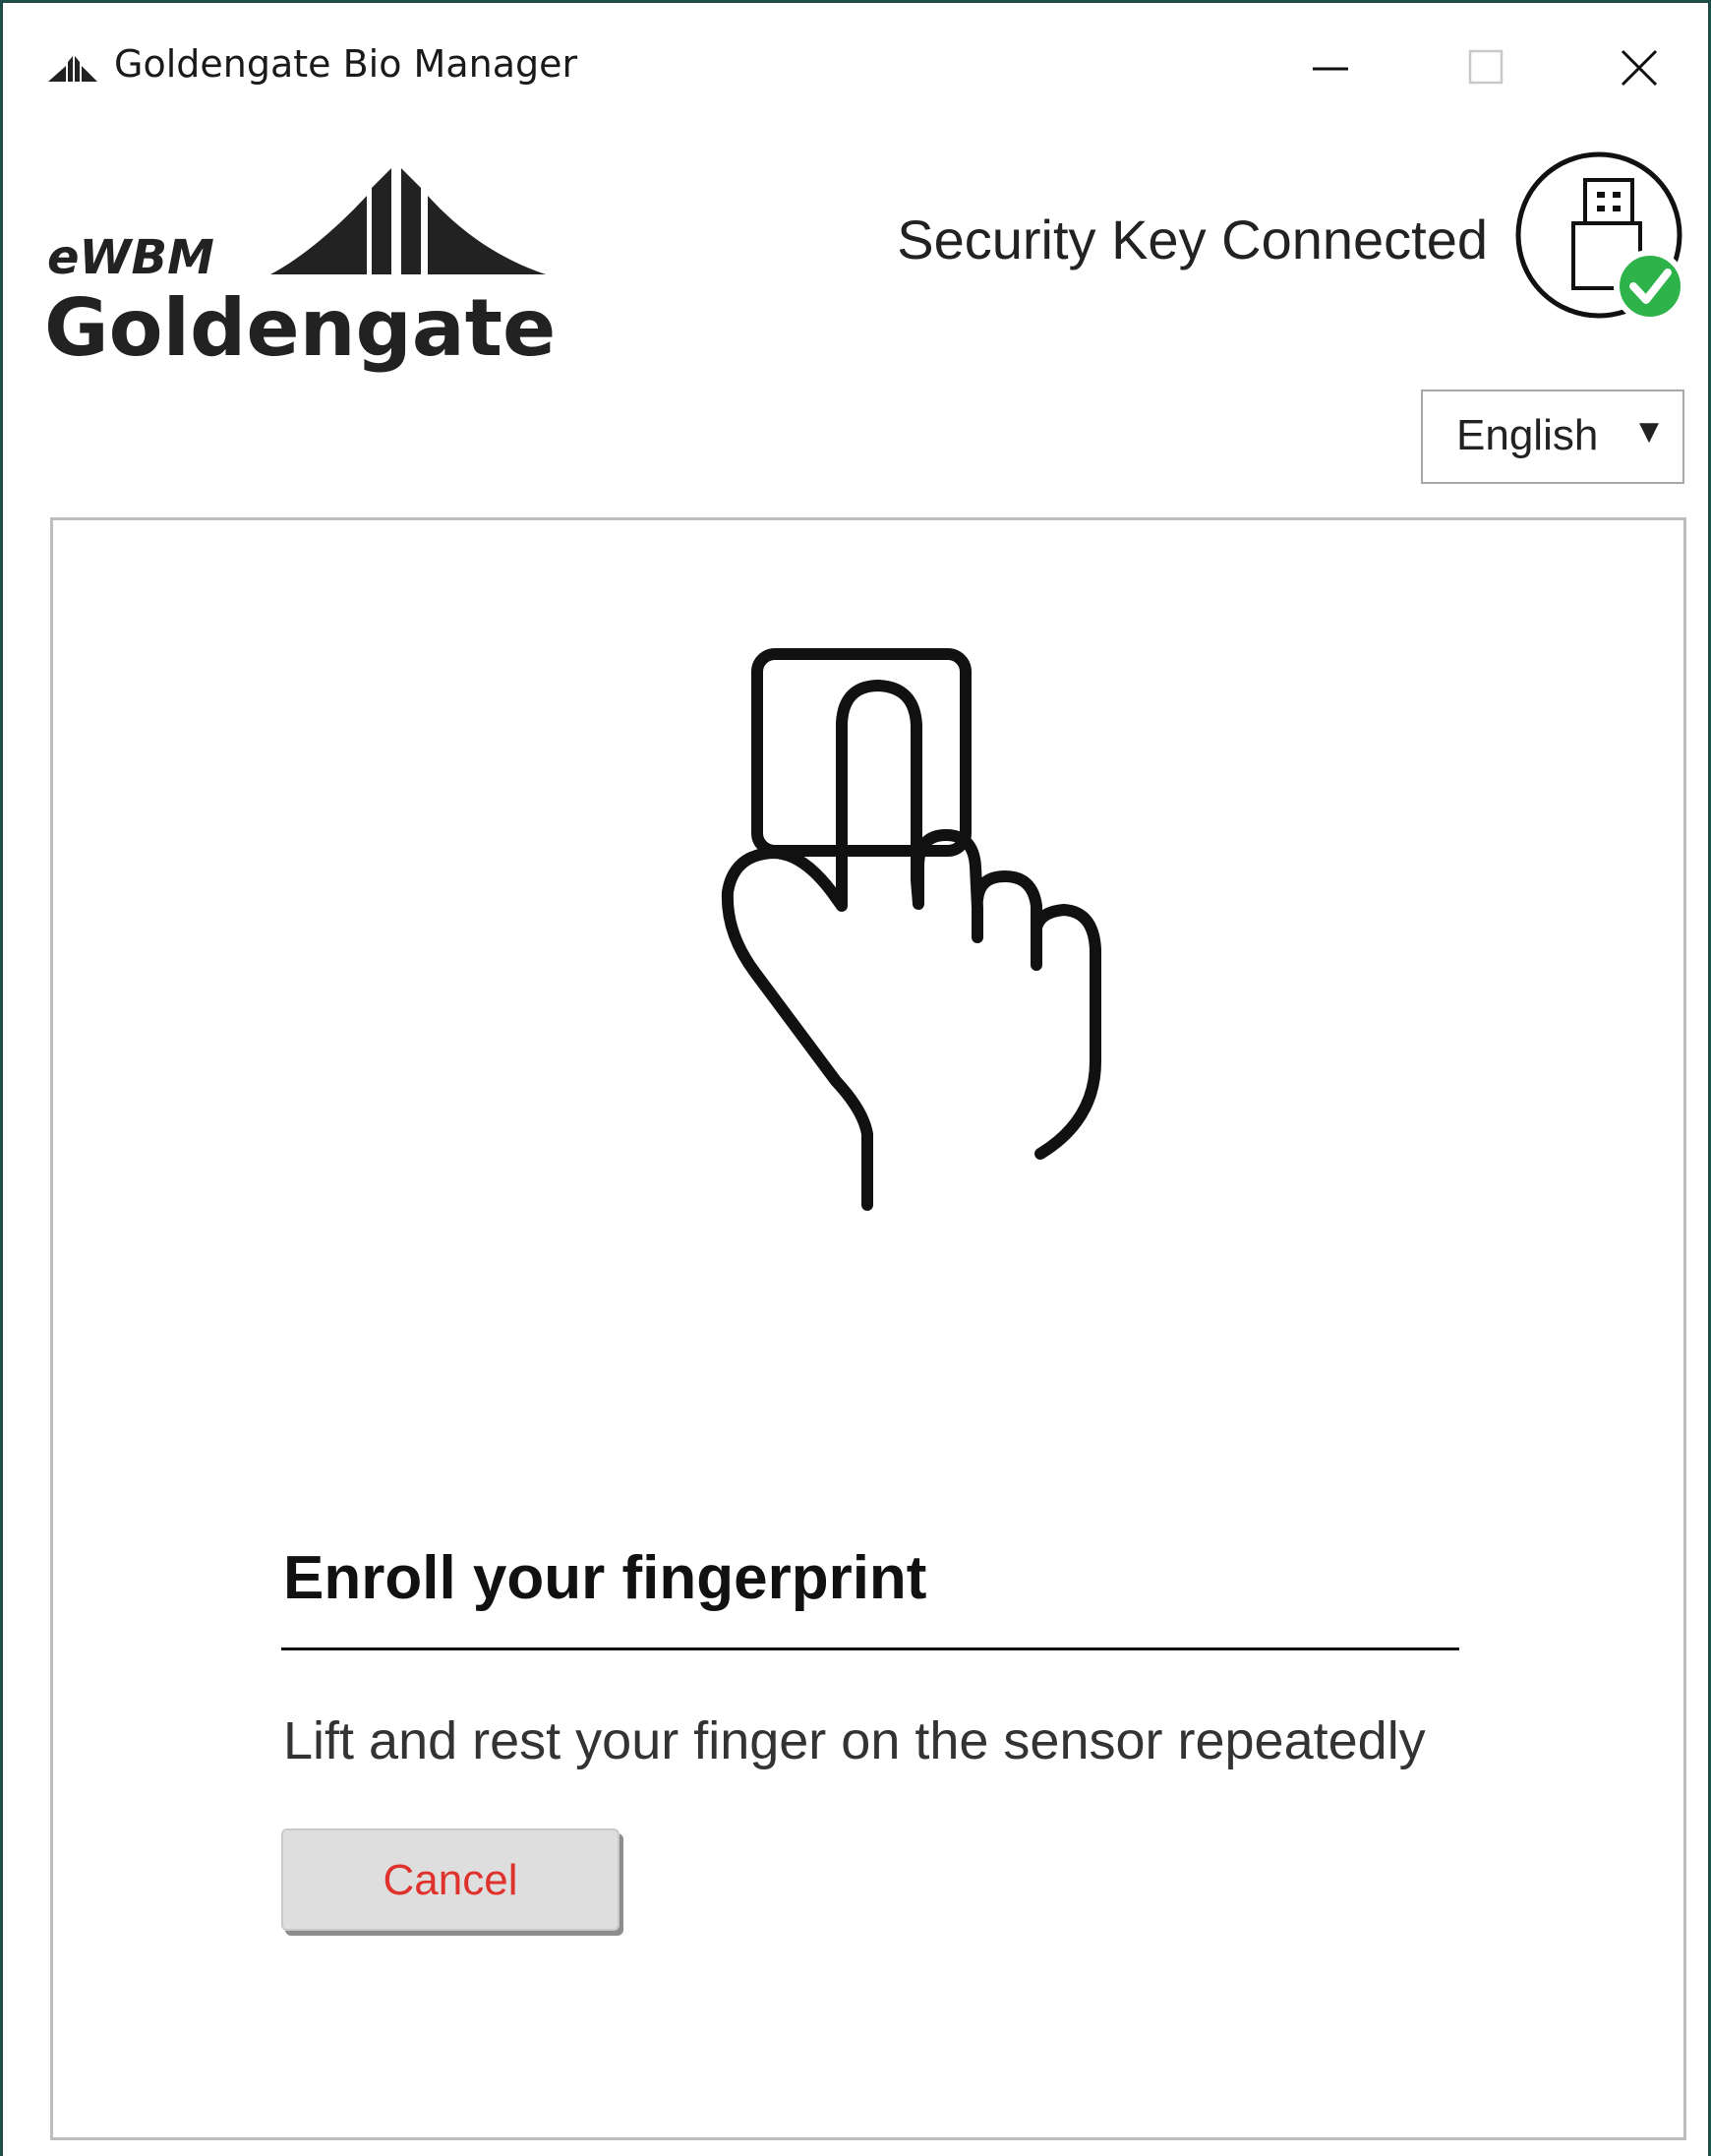  I want to click on language-selected: English, so click(1527, 435).